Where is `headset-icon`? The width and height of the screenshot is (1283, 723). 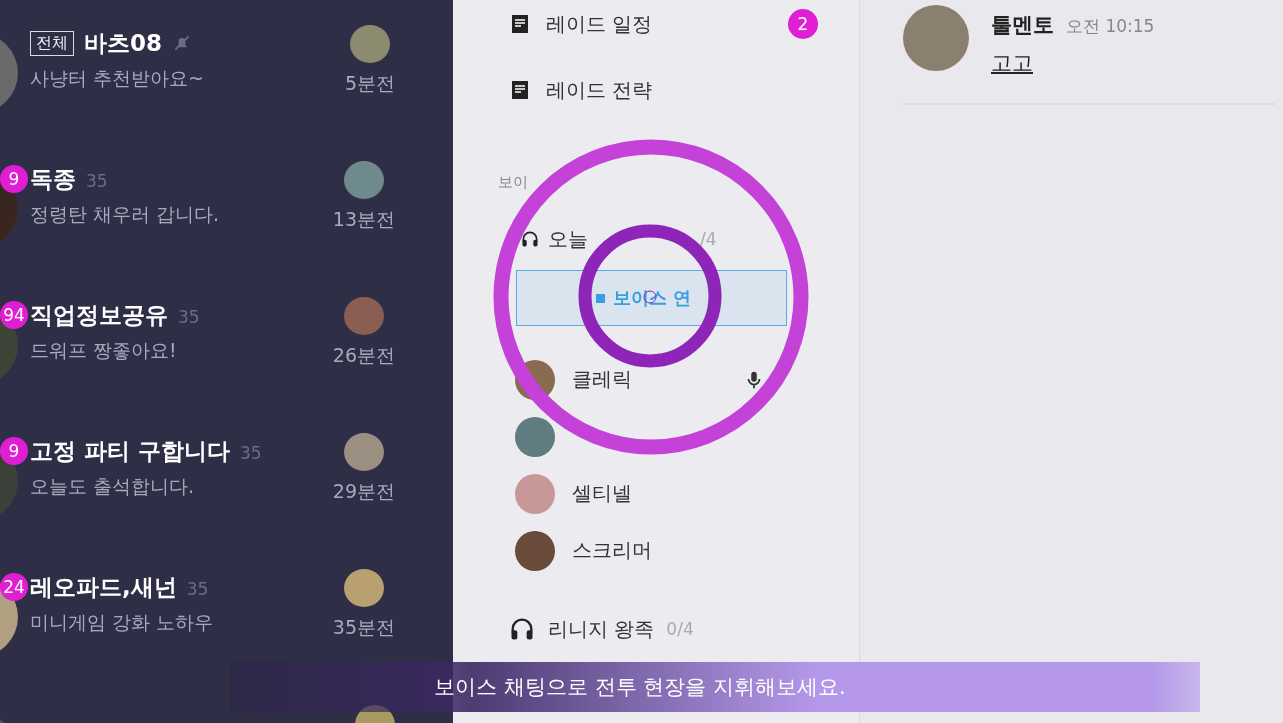 headset-icon is located at coordinates (530, 239).